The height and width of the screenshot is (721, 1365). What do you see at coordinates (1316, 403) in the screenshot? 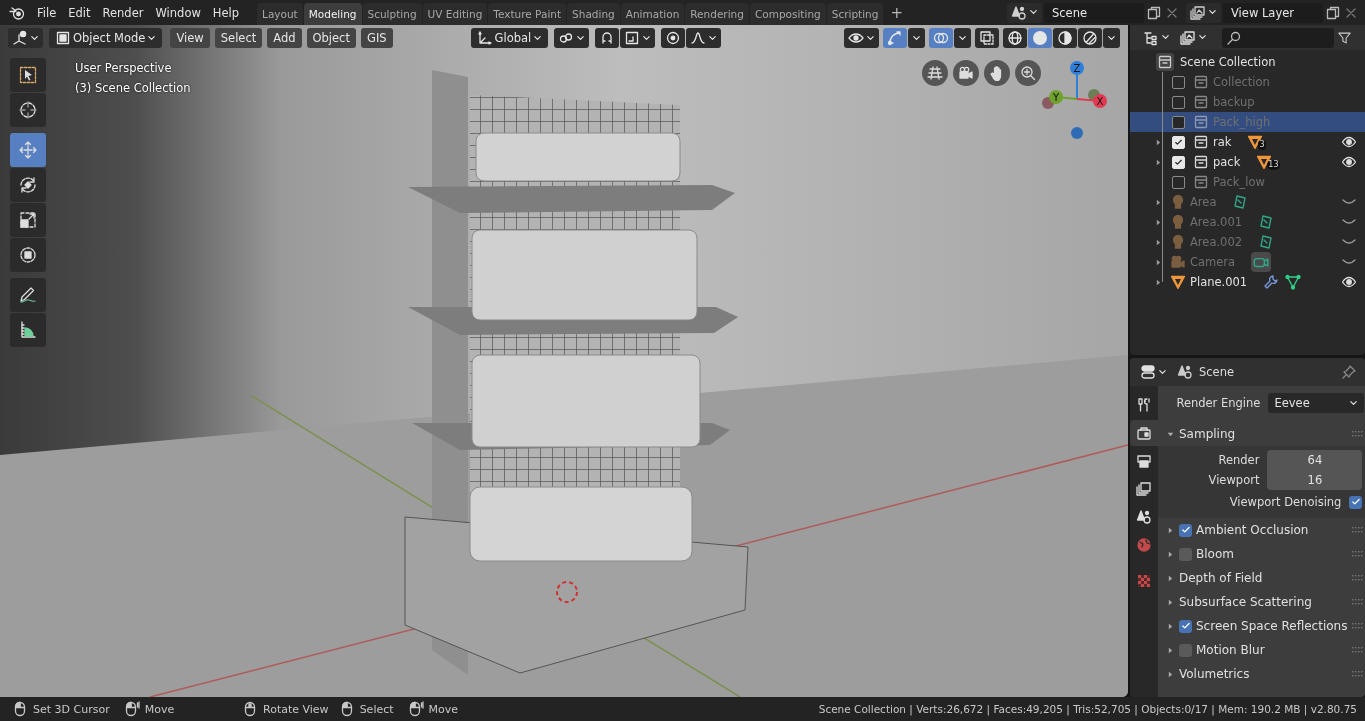
I see `render-engine-dropdown: Eevee` at bounding box center [1316, 403].